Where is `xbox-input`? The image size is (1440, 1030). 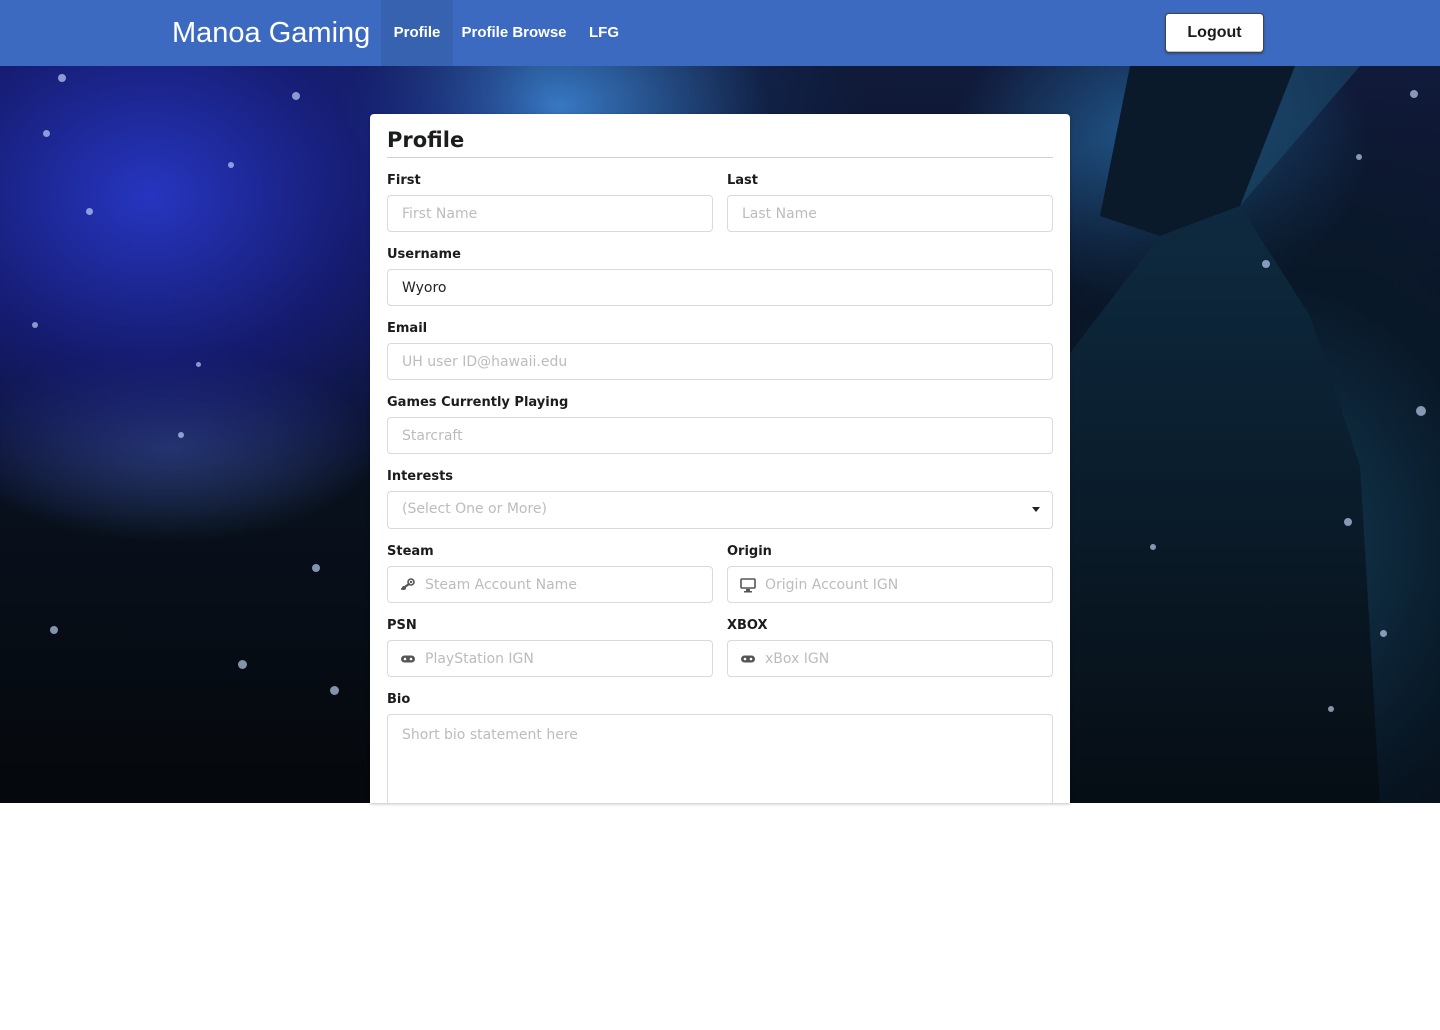 xbox-input is located at coordinates (890, 658).